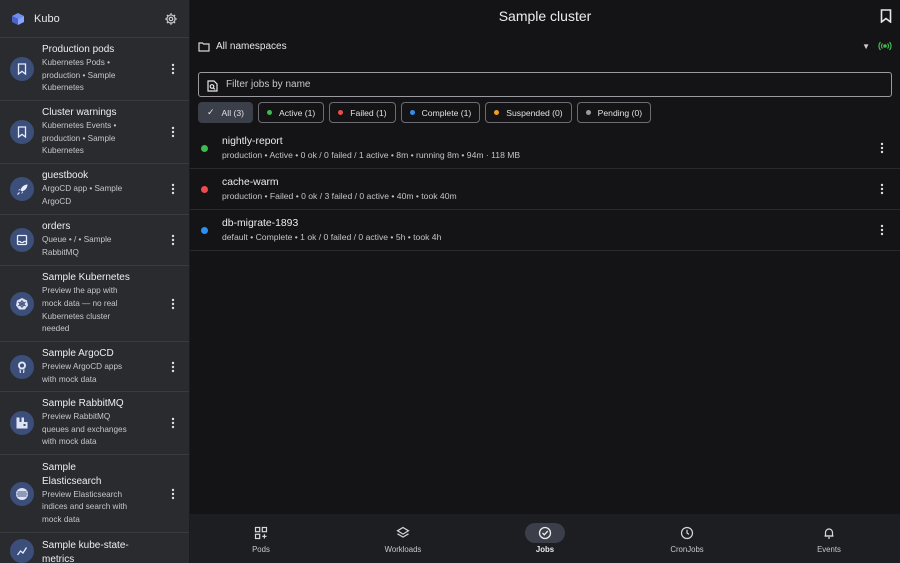  Describe the element at coordinates (22, 423) in the screenshot. I see `rabbitmq-icon` at that location.